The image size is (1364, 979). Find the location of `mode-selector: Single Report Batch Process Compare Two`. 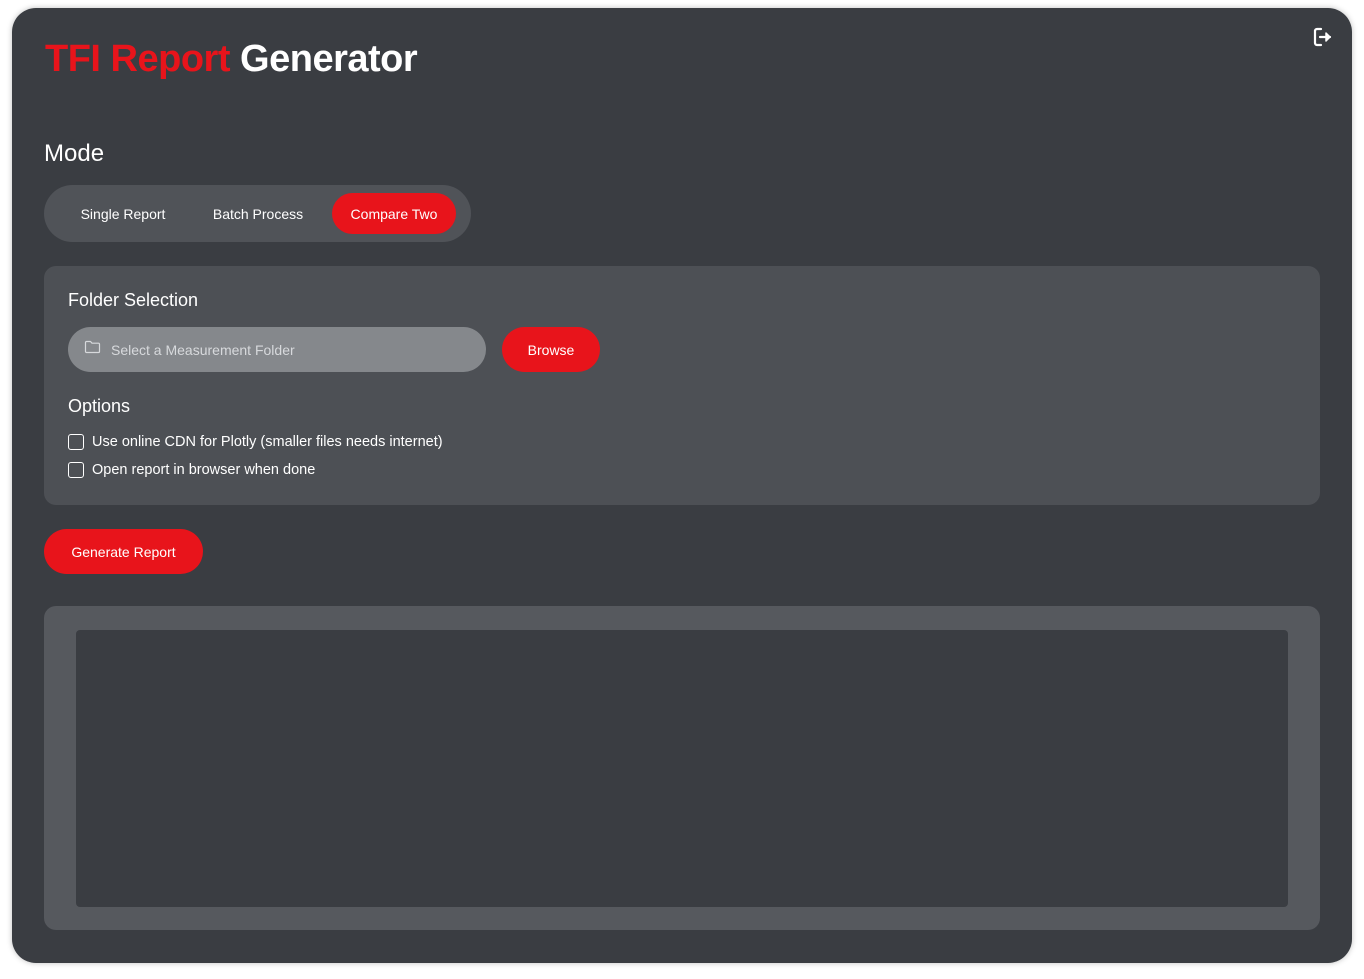

mode-selector: Single Report Batch Process Compare Two is located at coordinates (257, 213).